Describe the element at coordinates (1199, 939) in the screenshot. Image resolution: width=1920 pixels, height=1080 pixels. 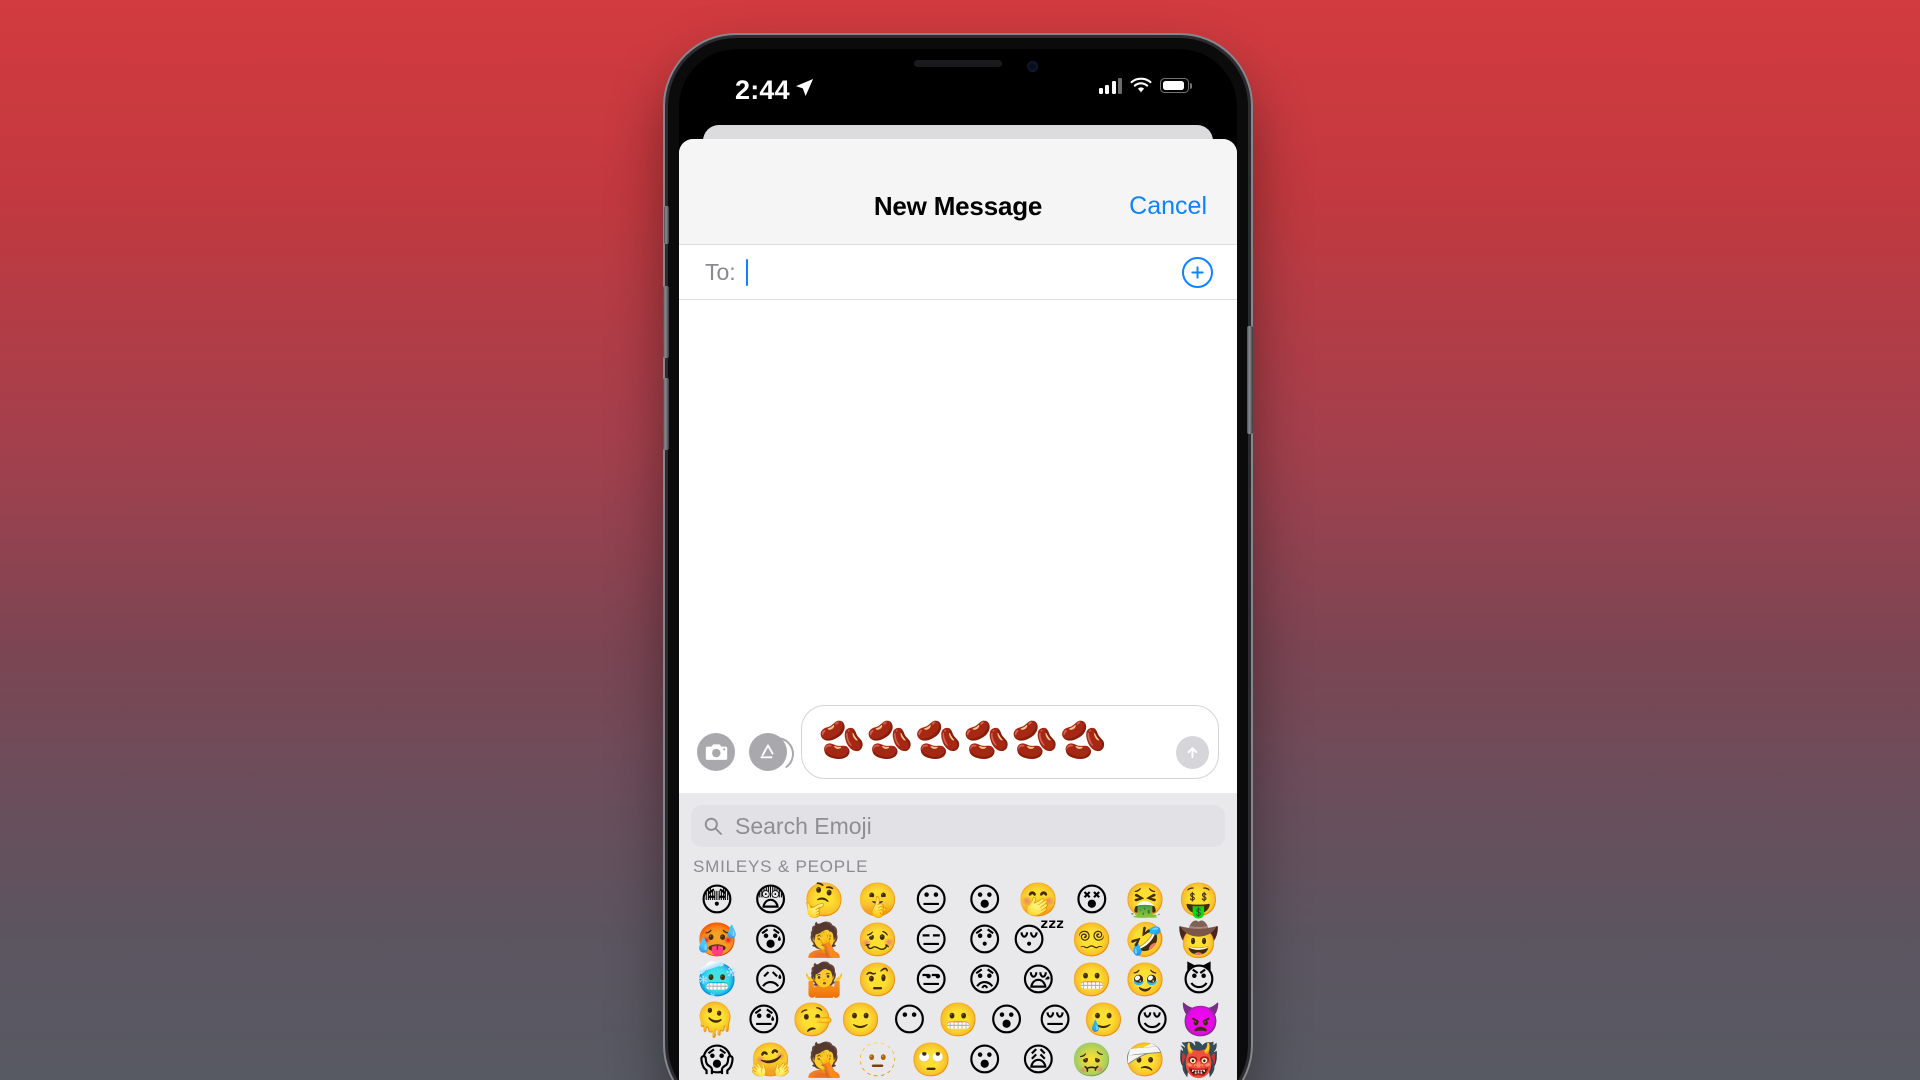
I see `emoji-cell: 🤠` at that location.